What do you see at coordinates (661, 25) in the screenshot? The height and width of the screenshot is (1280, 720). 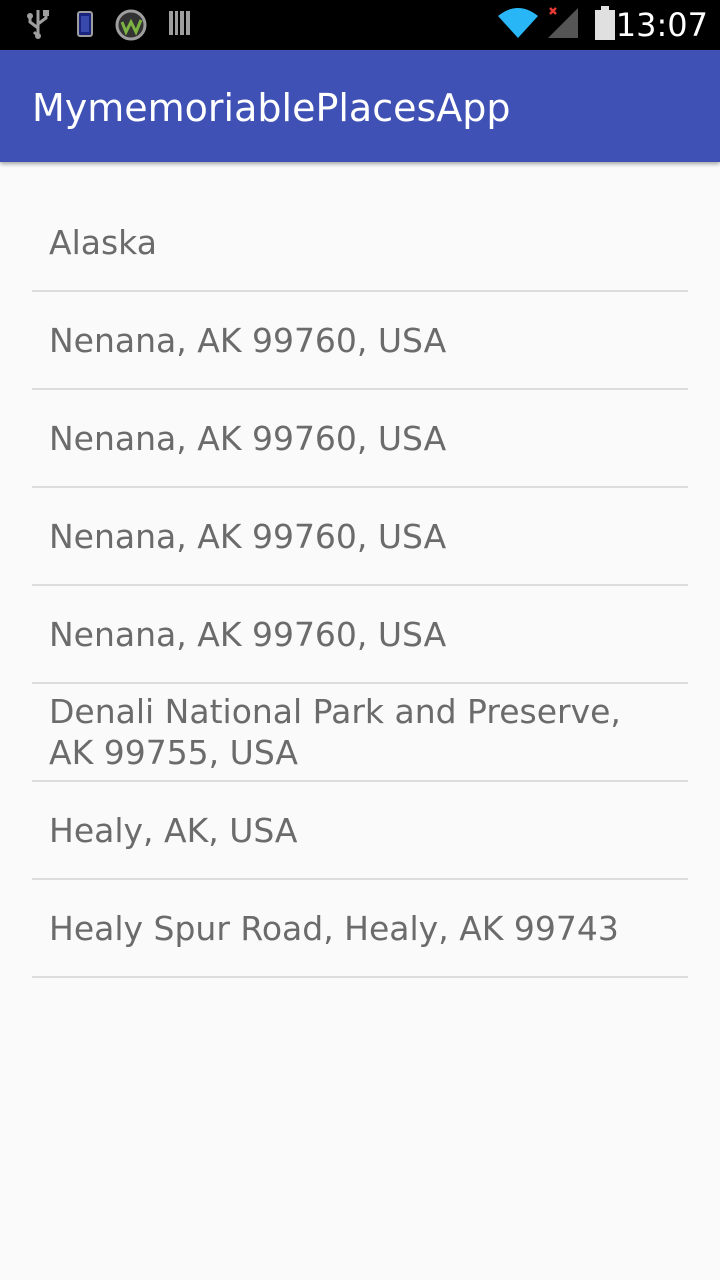 I see `status-bar-clock: 13:07` at bounding box center [661, 25].